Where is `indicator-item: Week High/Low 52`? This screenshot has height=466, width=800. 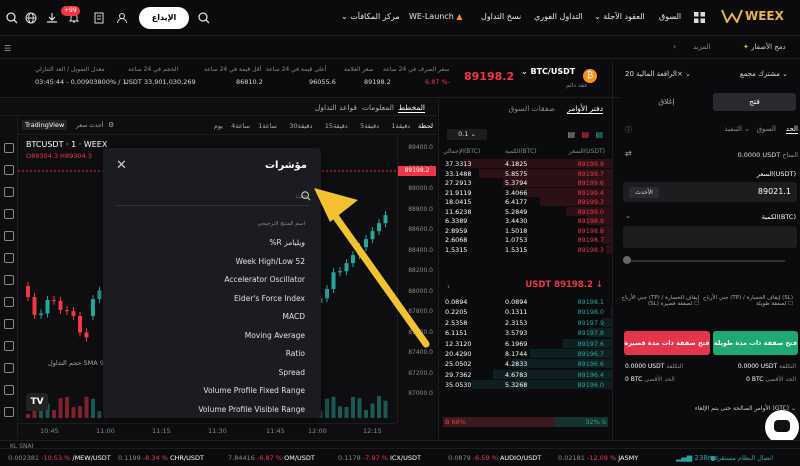 indicator-item: Week High/Low 52 is located at coordinates (270, 261).